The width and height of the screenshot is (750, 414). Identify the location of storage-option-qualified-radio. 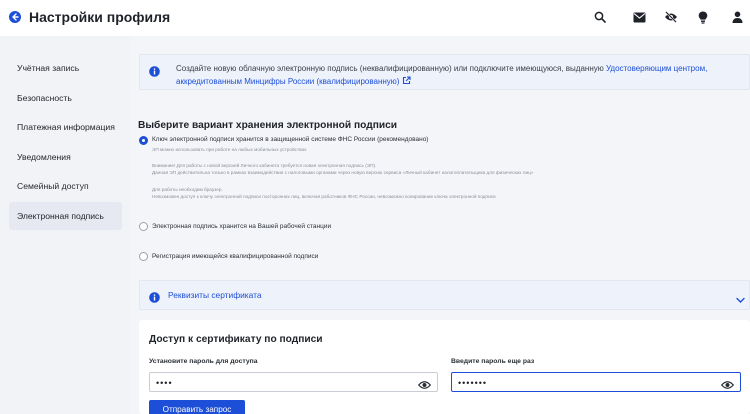
(143, 256).